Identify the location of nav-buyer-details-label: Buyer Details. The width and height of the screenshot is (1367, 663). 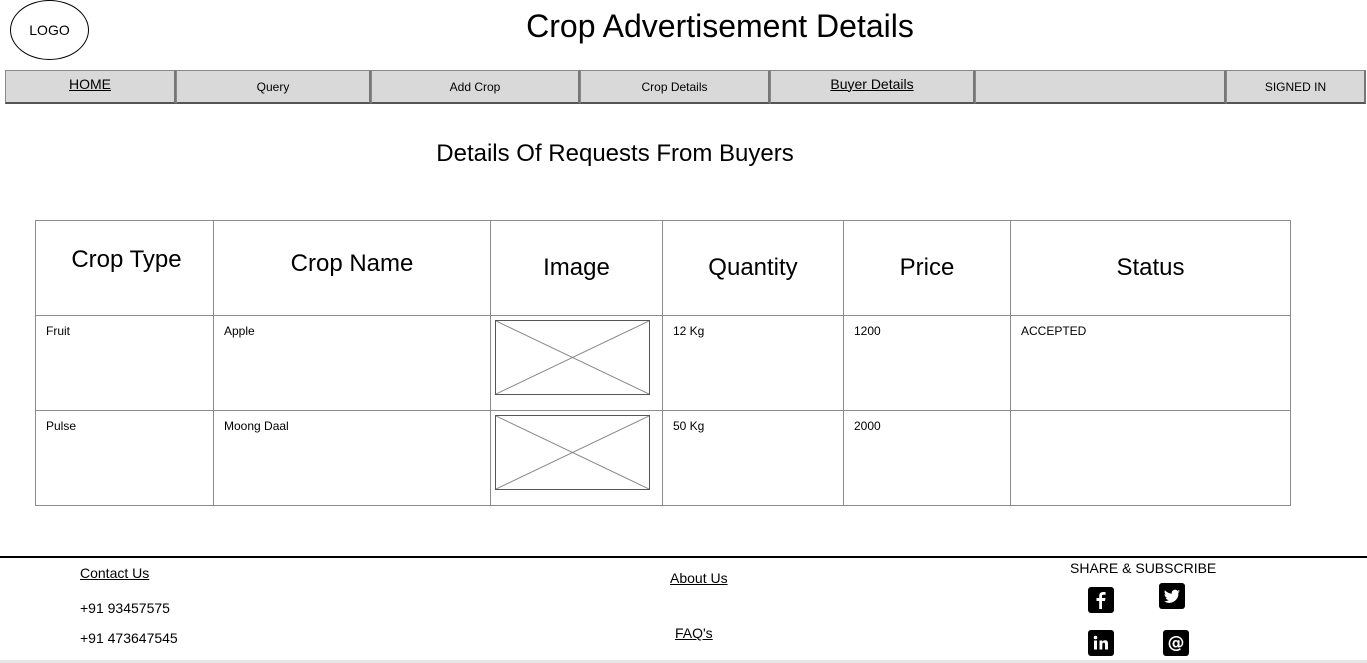
(872, 83).